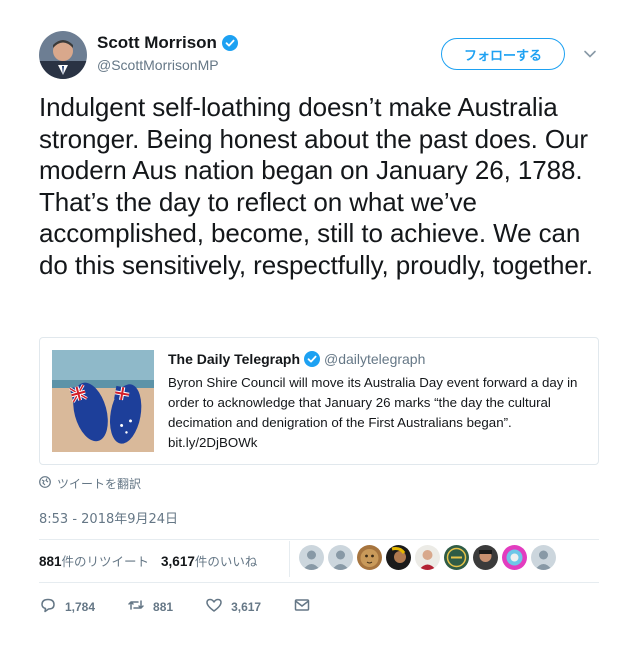 The image size is (639, 646). I want to click on retweet-count: 881, so click(50, 561).